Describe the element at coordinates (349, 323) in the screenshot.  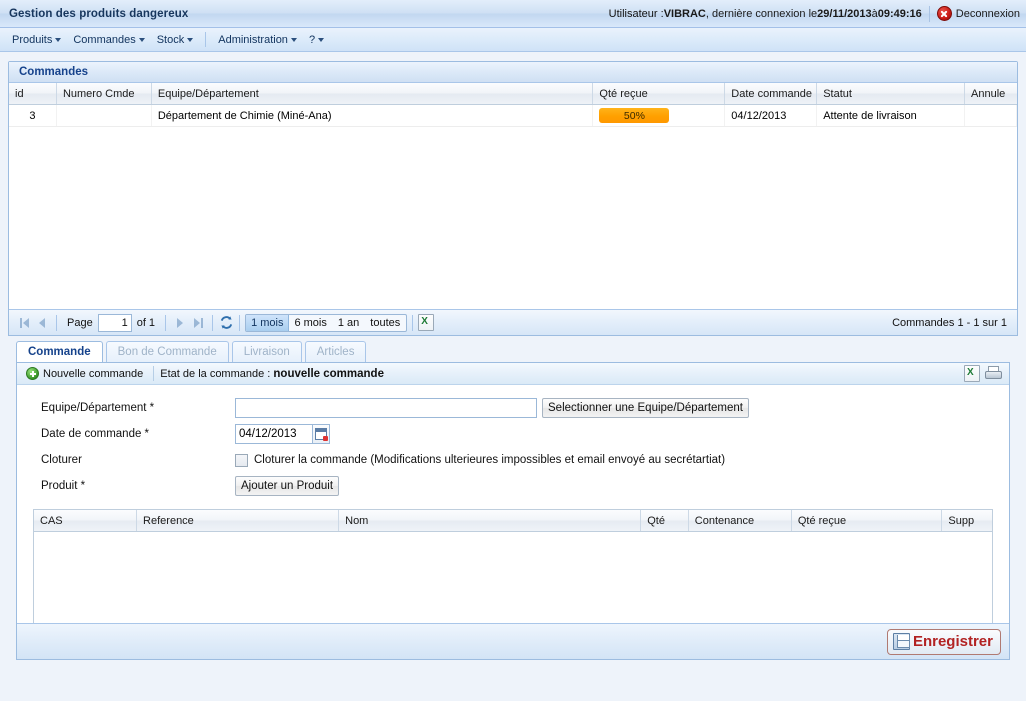
I see `period-filter-1-an: 1 an` at that location.